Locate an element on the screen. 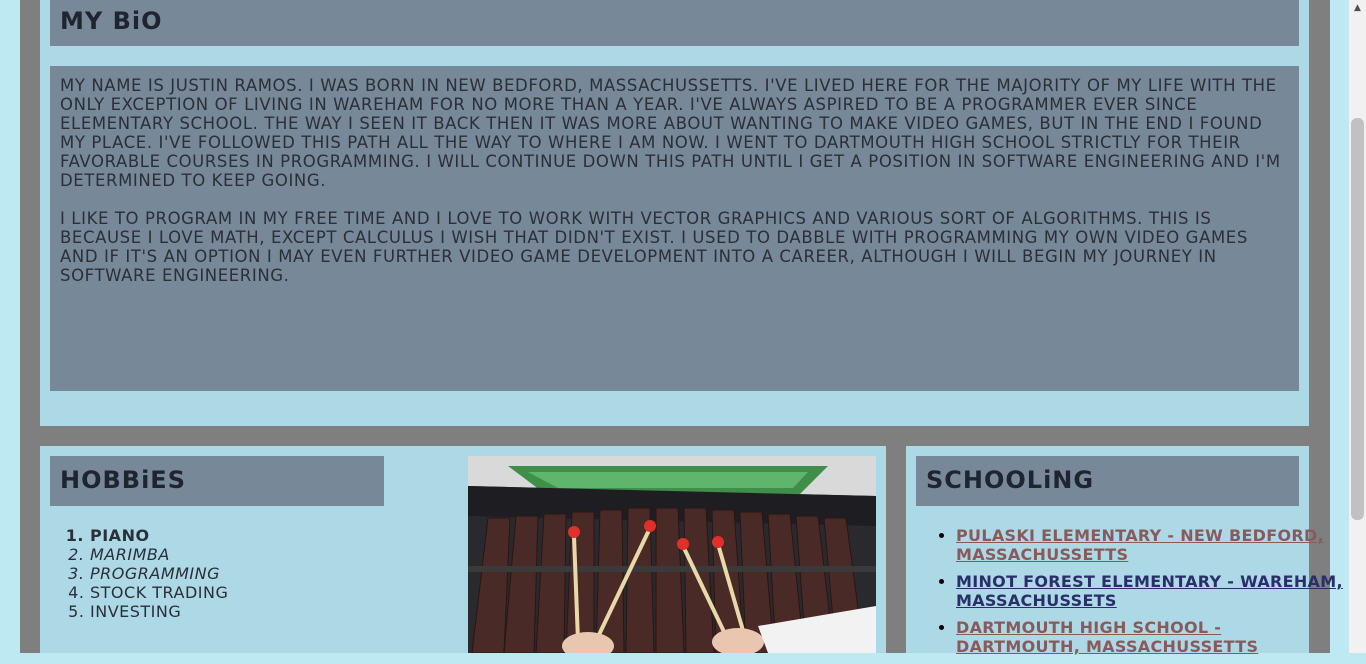 This screenshot has height=664, width=1366. schooling-heading: SCHOOLiNG is located at coordinates (1107, 481).